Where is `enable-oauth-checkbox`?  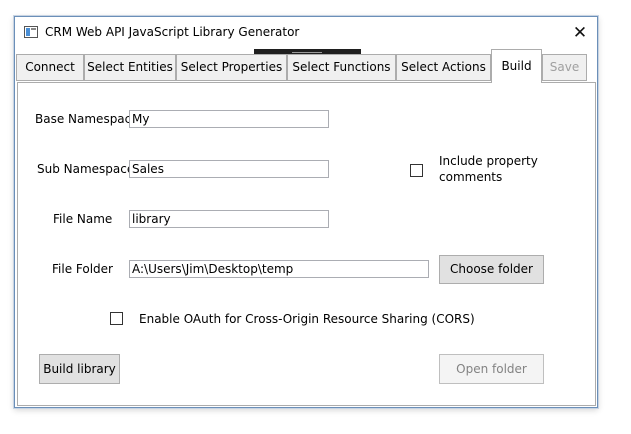
enable-oauth-checkbox is located at coordinates (116, 318).